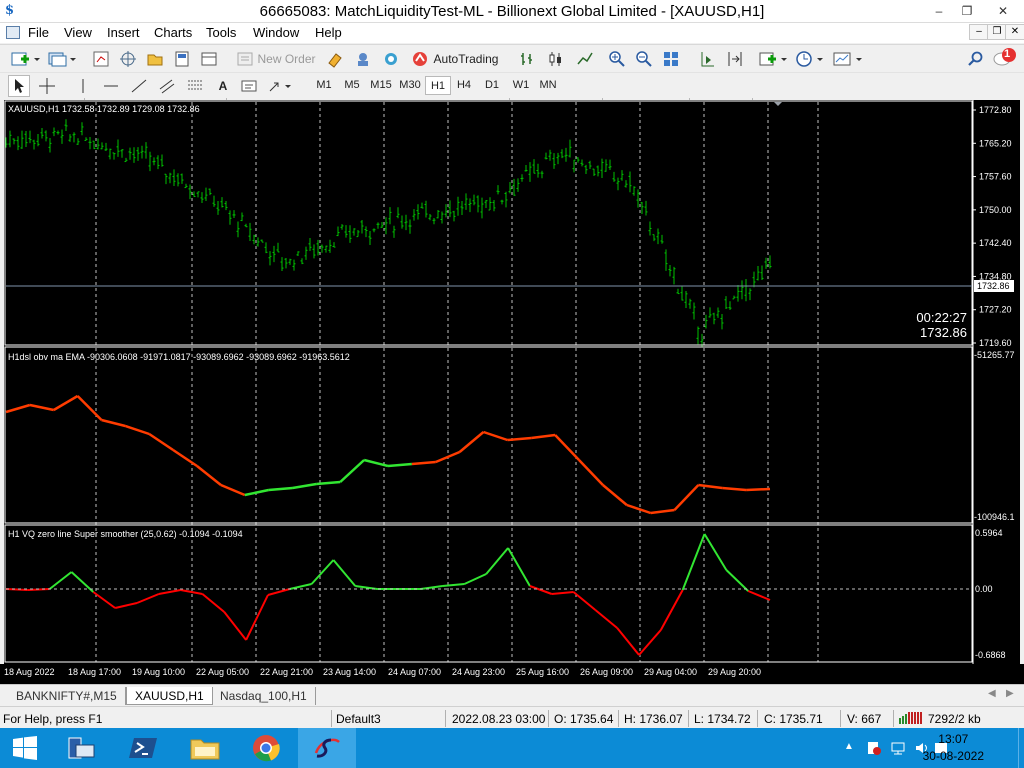  I want to click on candlestick-icon, so click(556, 59).